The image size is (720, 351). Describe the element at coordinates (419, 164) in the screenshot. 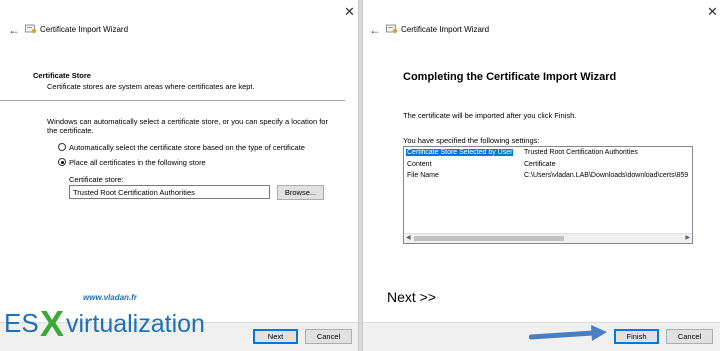

I see `settings-key: Content` at that location.